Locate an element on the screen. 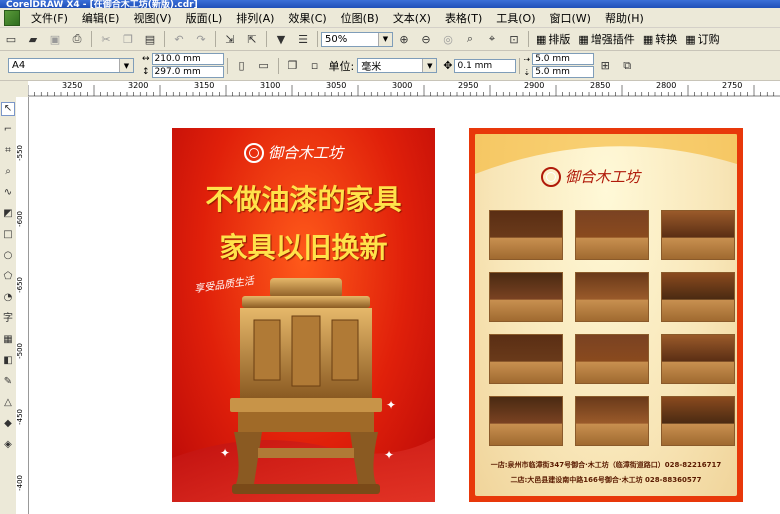 This screenshot has height=514, width=780. duplicate-x-input: 5.0 mm is located at coordinates (563, 59).